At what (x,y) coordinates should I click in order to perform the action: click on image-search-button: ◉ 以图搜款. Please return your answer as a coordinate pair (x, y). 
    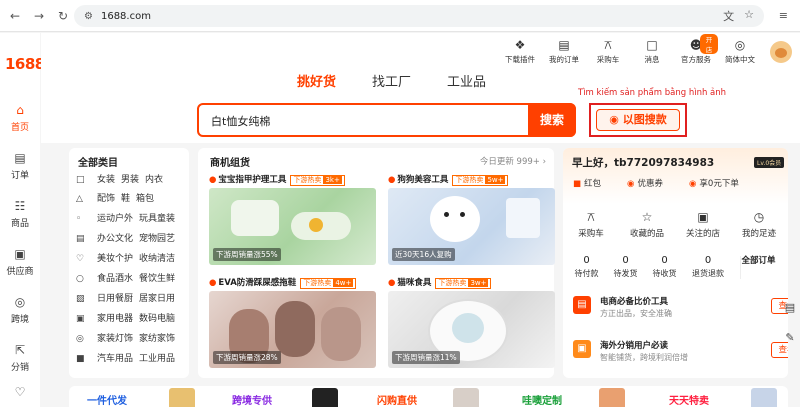
    Looking at the image, I should click on (638, 120).